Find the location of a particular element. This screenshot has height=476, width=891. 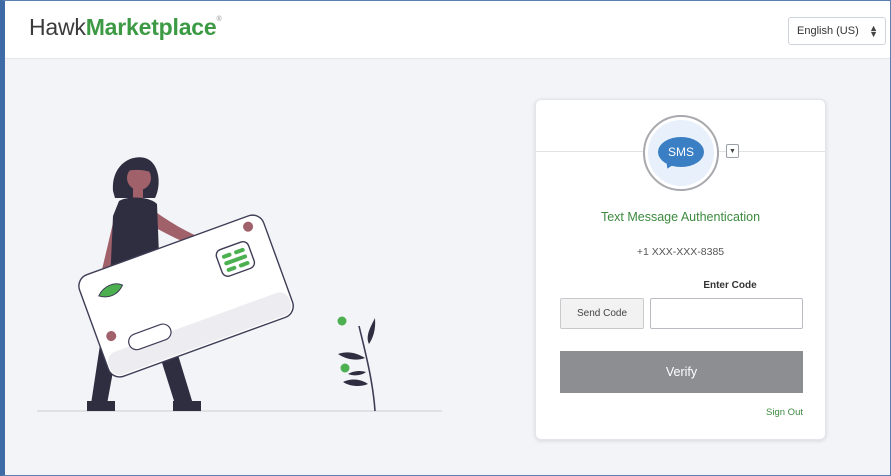

factor-avatar-inner: SMS is located at coordinates (681, 153).